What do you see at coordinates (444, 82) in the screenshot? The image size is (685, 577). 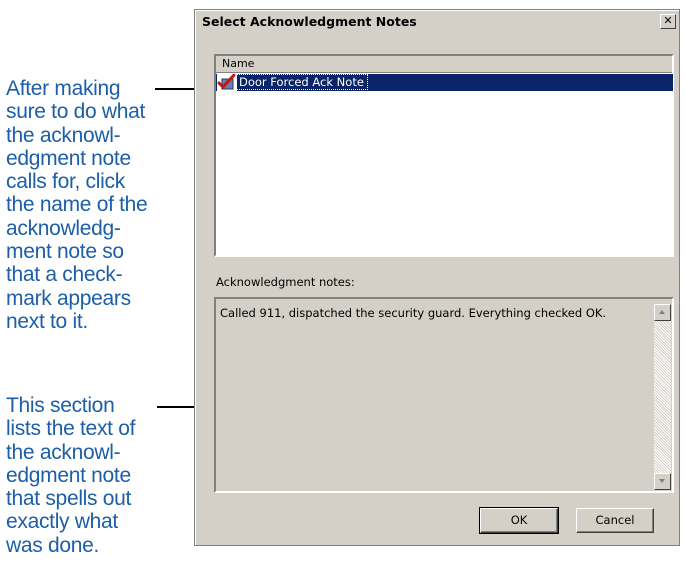 I see `list-item: Door Forced Ack Note` at bounding box center [444, 82].